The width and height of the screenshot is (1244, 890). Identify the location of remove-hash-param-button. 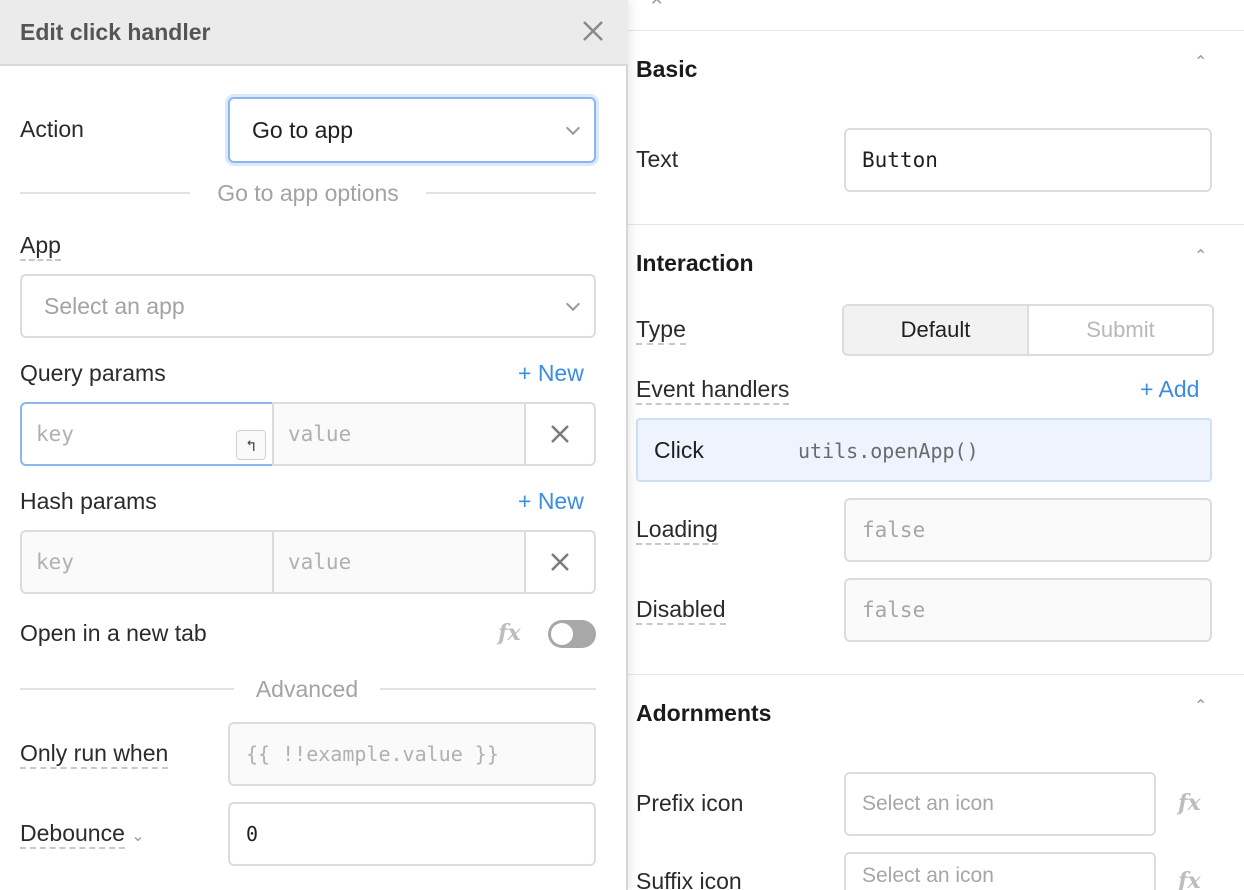
(560, 562).